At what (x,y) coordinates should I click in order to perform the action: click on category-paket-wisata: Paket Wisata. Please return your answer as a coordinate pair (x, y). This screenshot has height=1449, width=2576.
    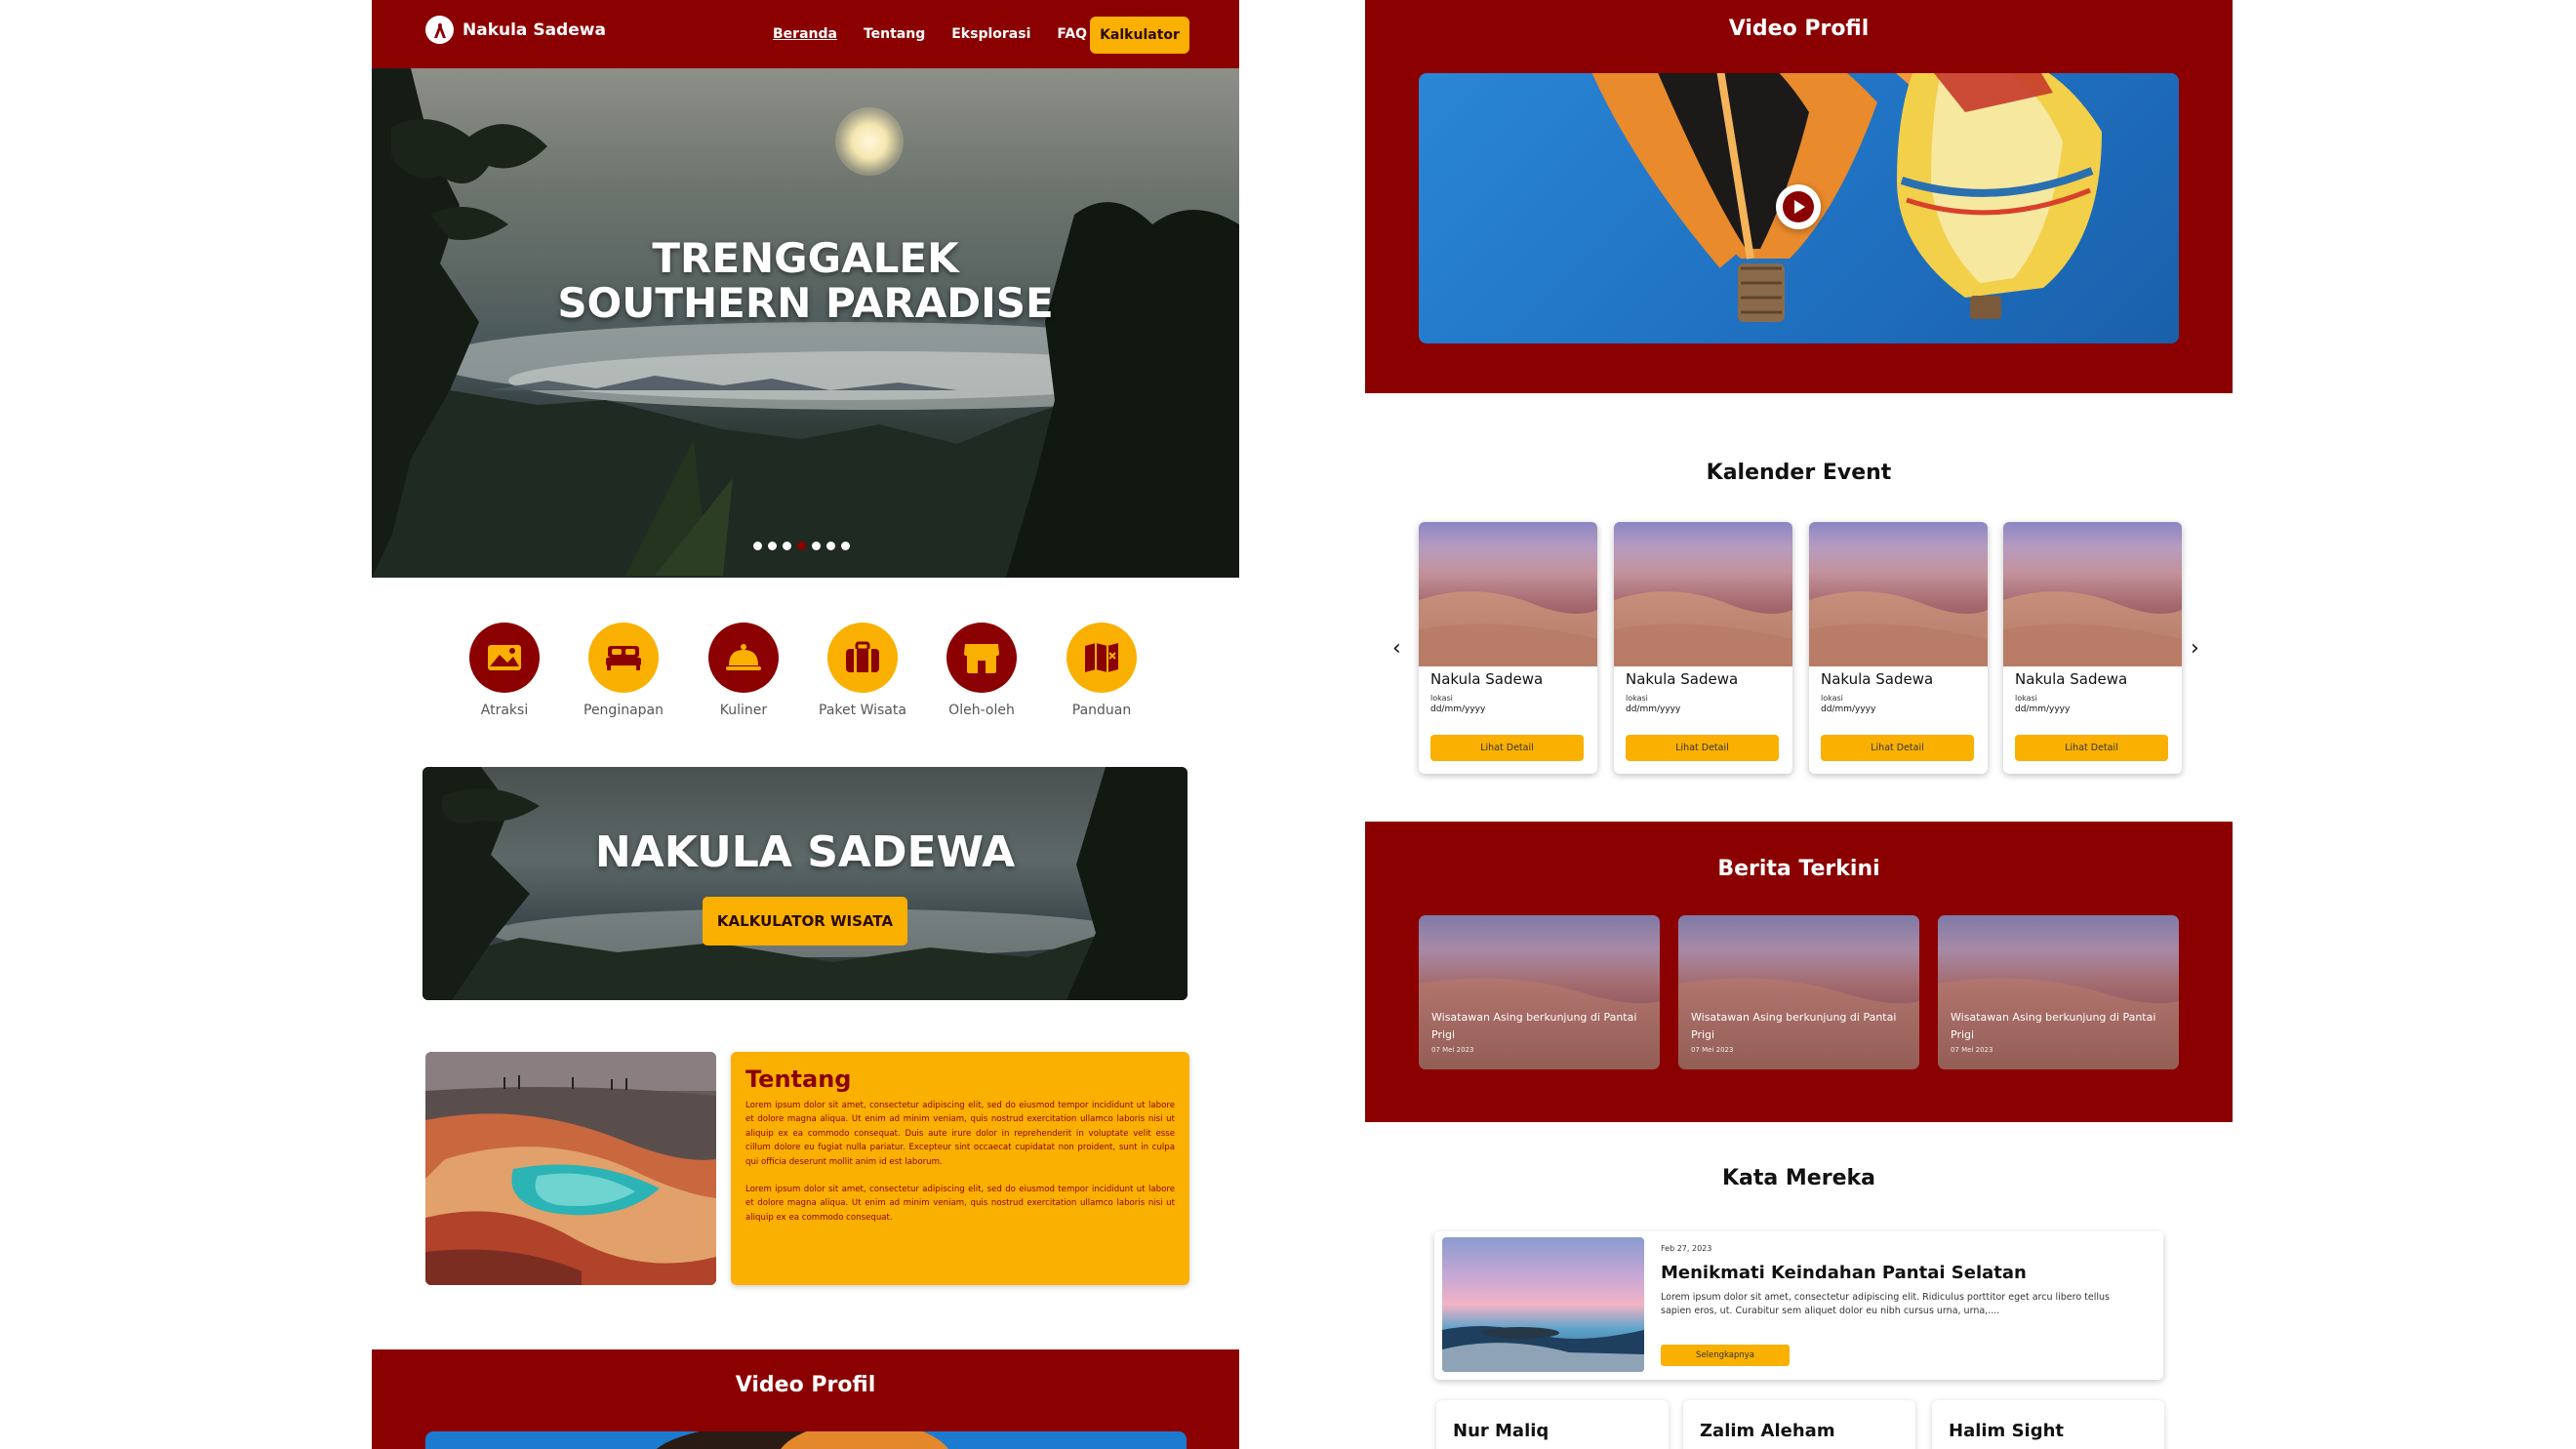
    Looking at the image, I should click on (862, 670).